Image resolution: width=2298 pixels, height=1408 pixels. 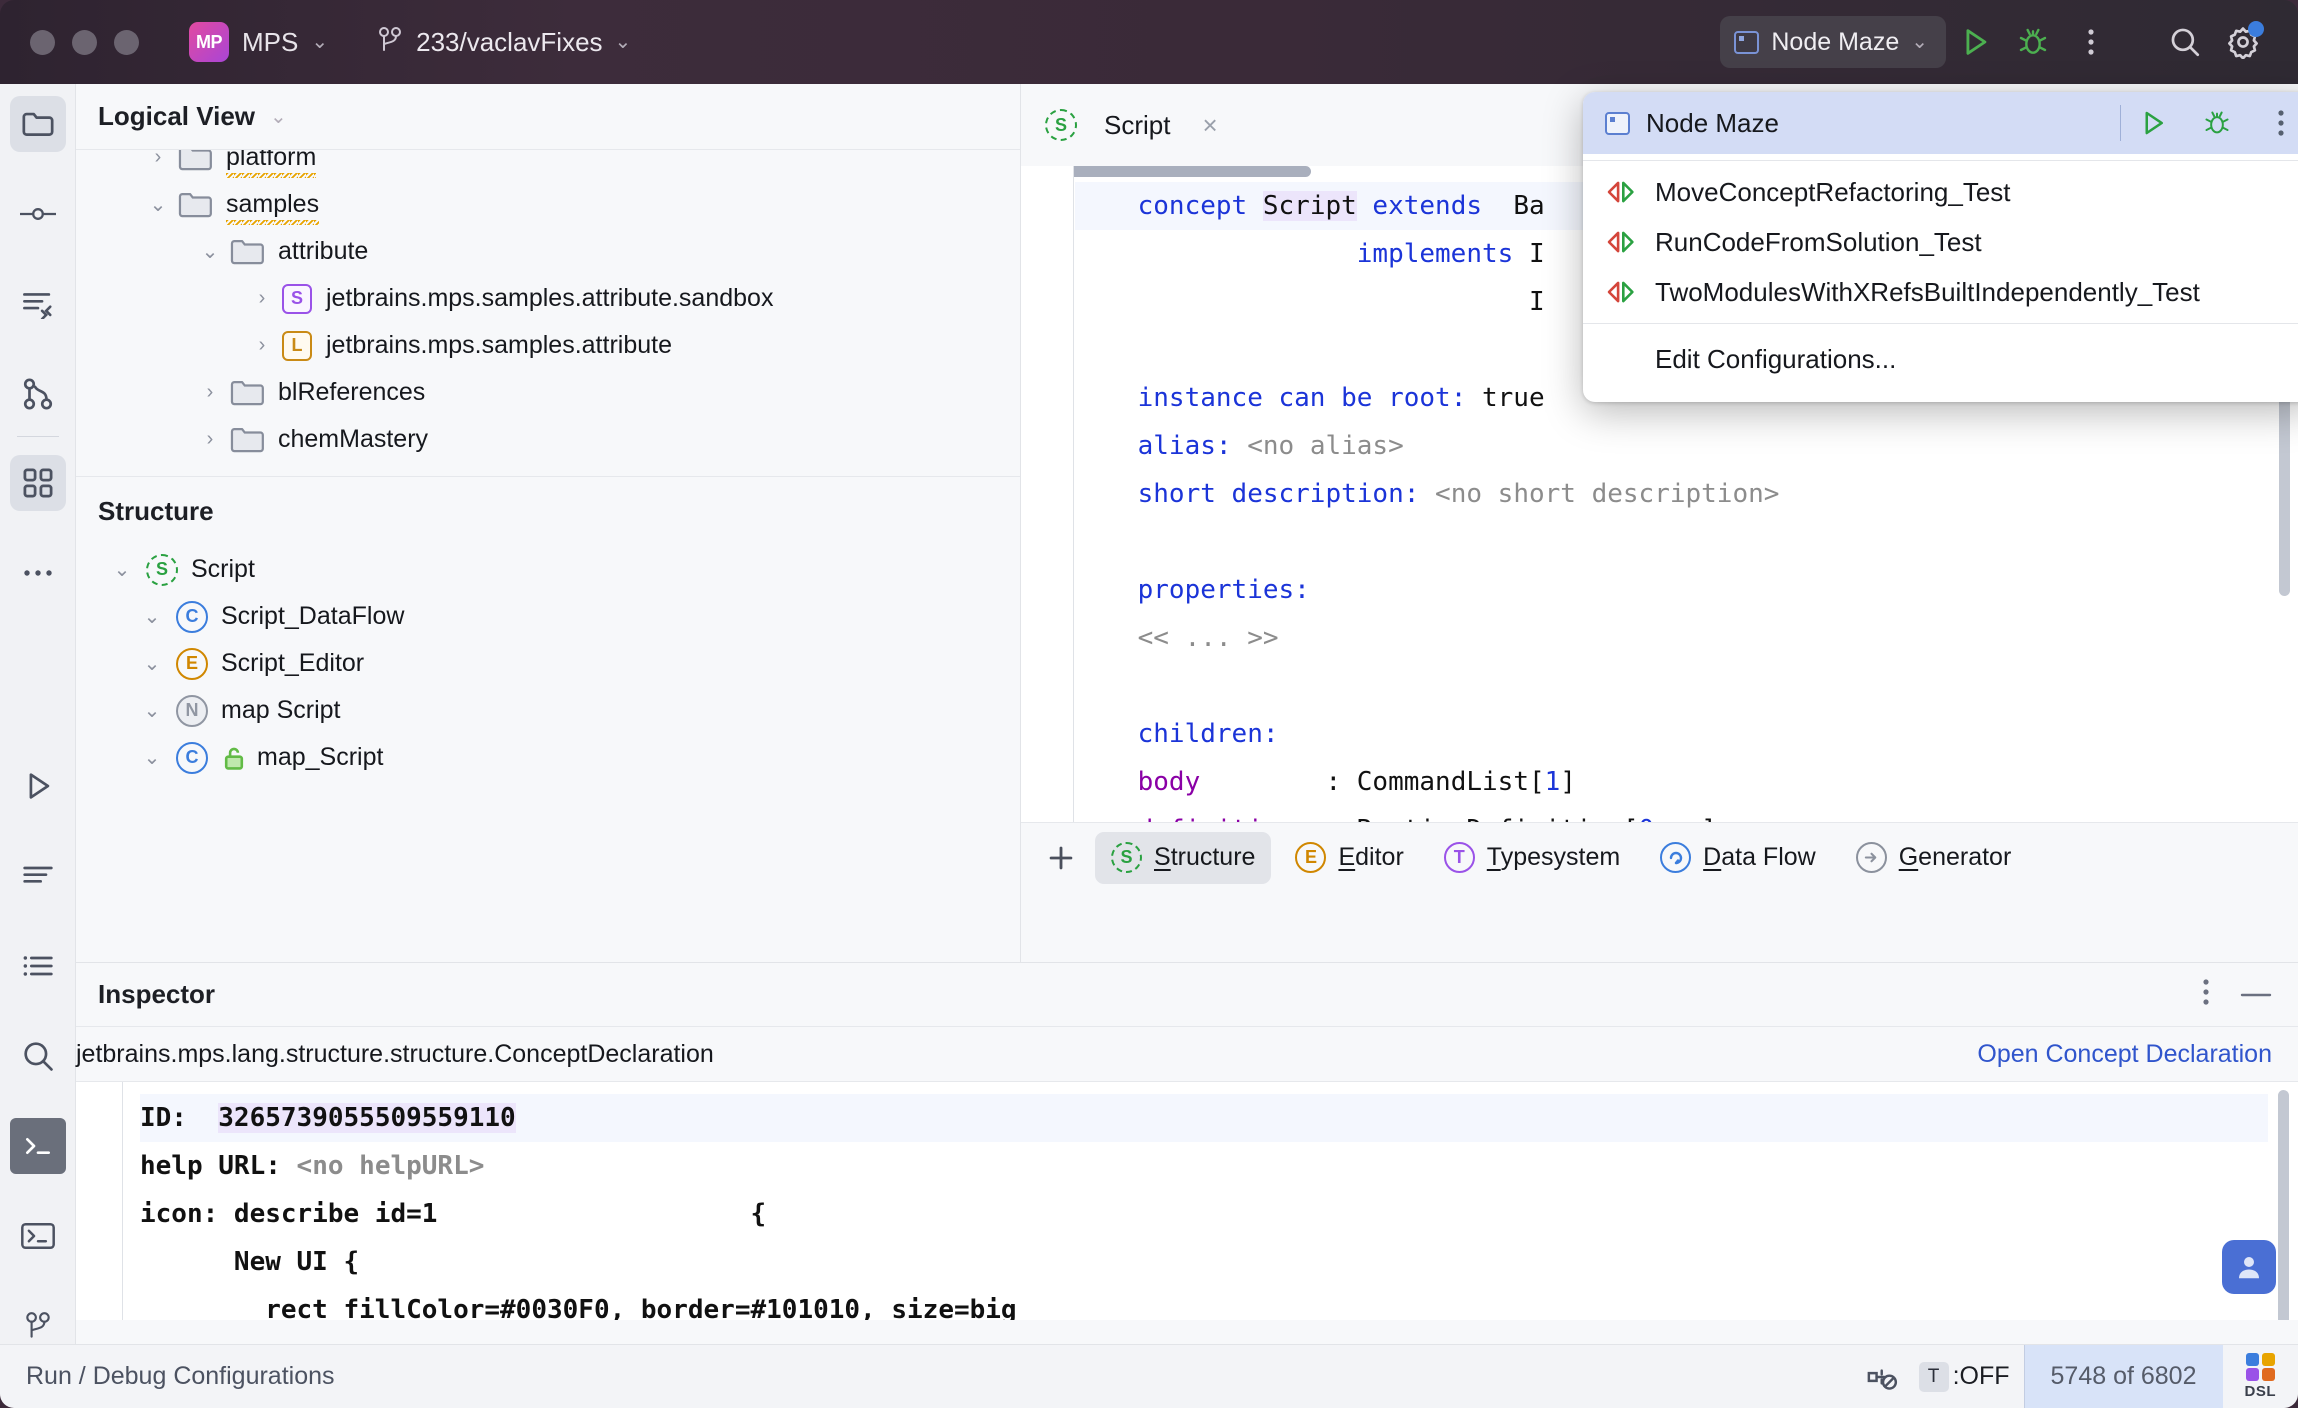 What do you see at coordinates (548, 345) in the screenshot?
I see `tree-item: › Ljetbrains.mps.samples.attribute` at bounding box center [548, 345].